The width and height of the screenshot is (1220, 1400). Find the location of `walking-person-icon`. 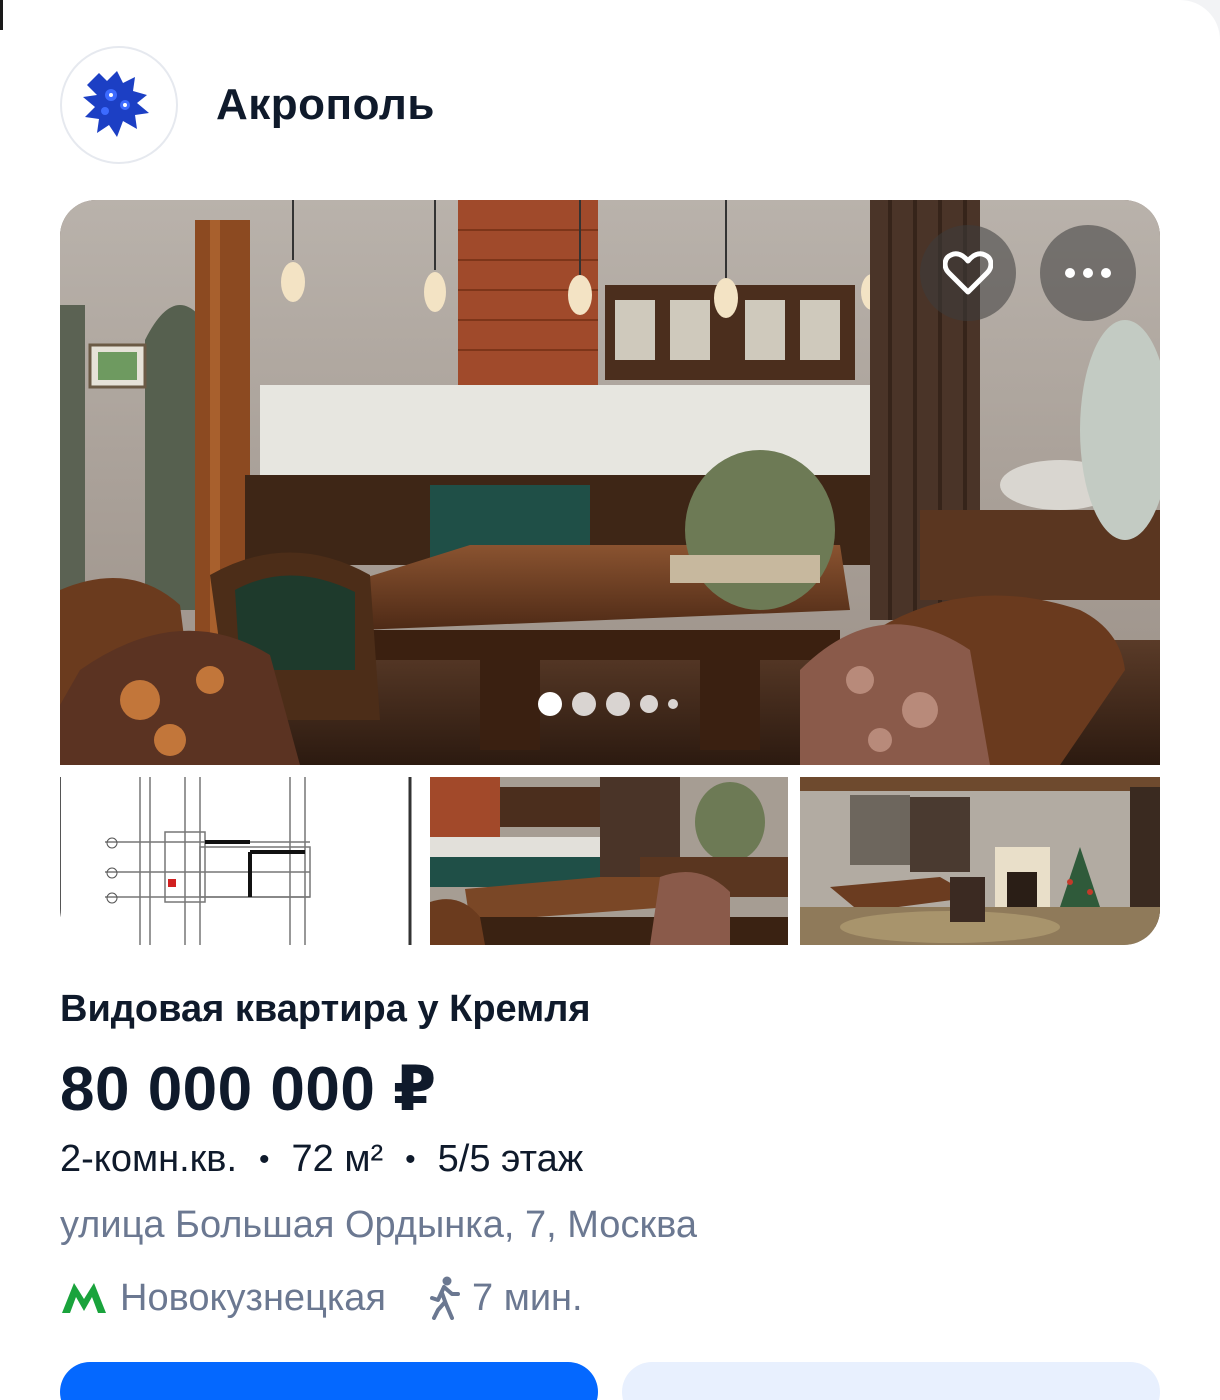

walking-person-icon is located at coordinates (445, 1298).